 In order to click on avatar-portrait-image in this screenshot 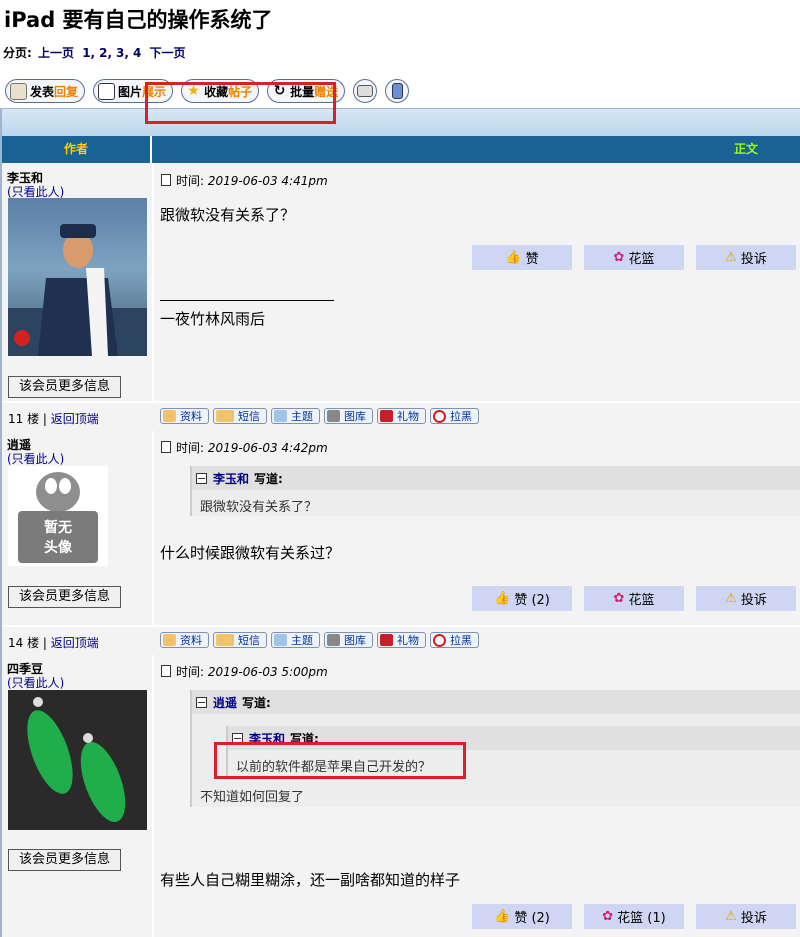, I will do `click(77, 290)`.